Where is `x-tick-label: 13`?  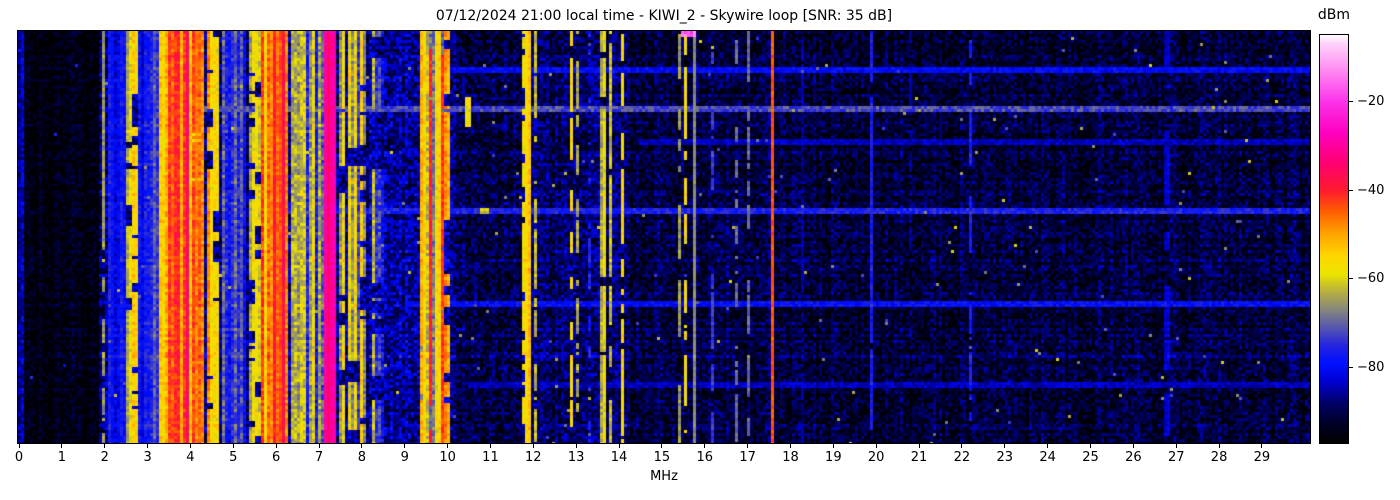
x-tick-label: 13 is located at coordinates (576, 457).